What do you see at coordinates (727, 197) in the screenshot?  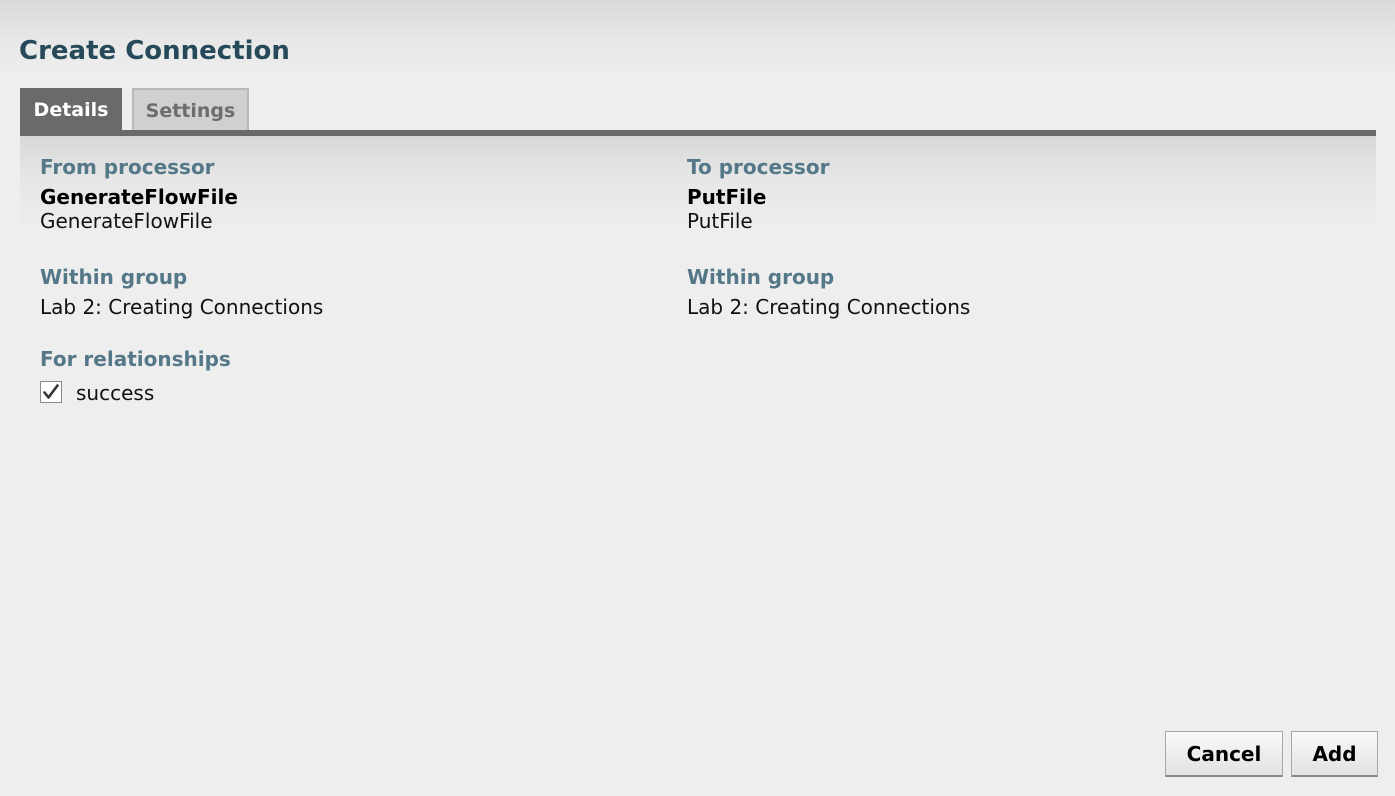 I see `to-processor-name: PutFile` at bounding box center [727, 197].